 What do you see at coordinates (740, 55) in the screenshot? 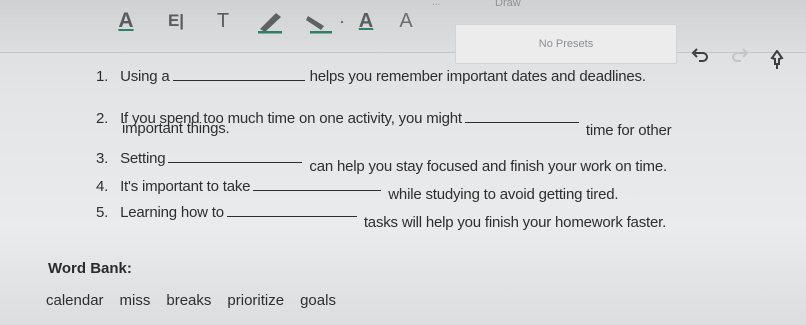
I see `redo-icon` at bounding box center [740, 55].